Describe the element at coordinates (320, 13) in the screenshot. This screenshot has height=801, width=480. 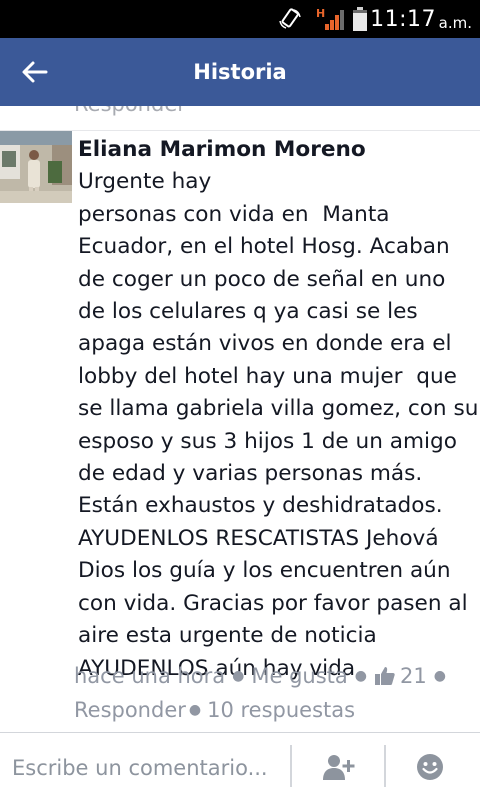
I see `network-type-label: H` at that location.